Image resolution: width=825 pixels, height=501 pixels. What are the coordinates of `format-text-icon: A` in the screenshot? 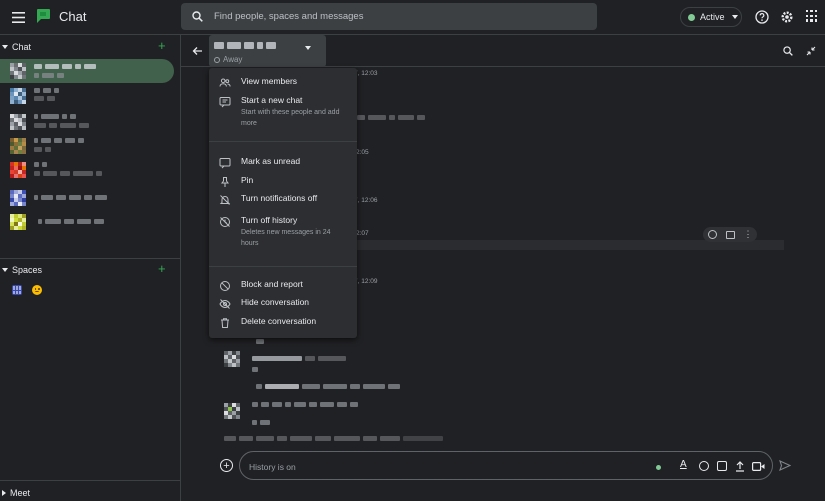 It's located at (683, 464).